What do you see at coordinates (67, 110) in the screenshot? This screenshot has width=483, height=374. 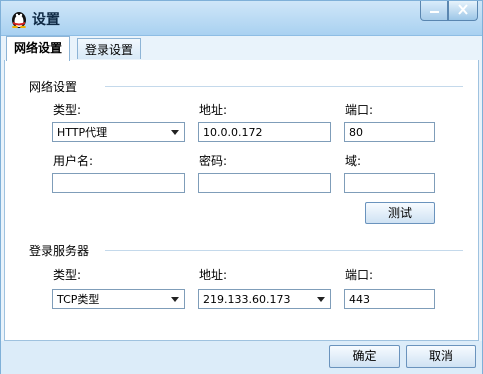 I see `proxy-type-label: 类型:` at bounding box center [67, 110].